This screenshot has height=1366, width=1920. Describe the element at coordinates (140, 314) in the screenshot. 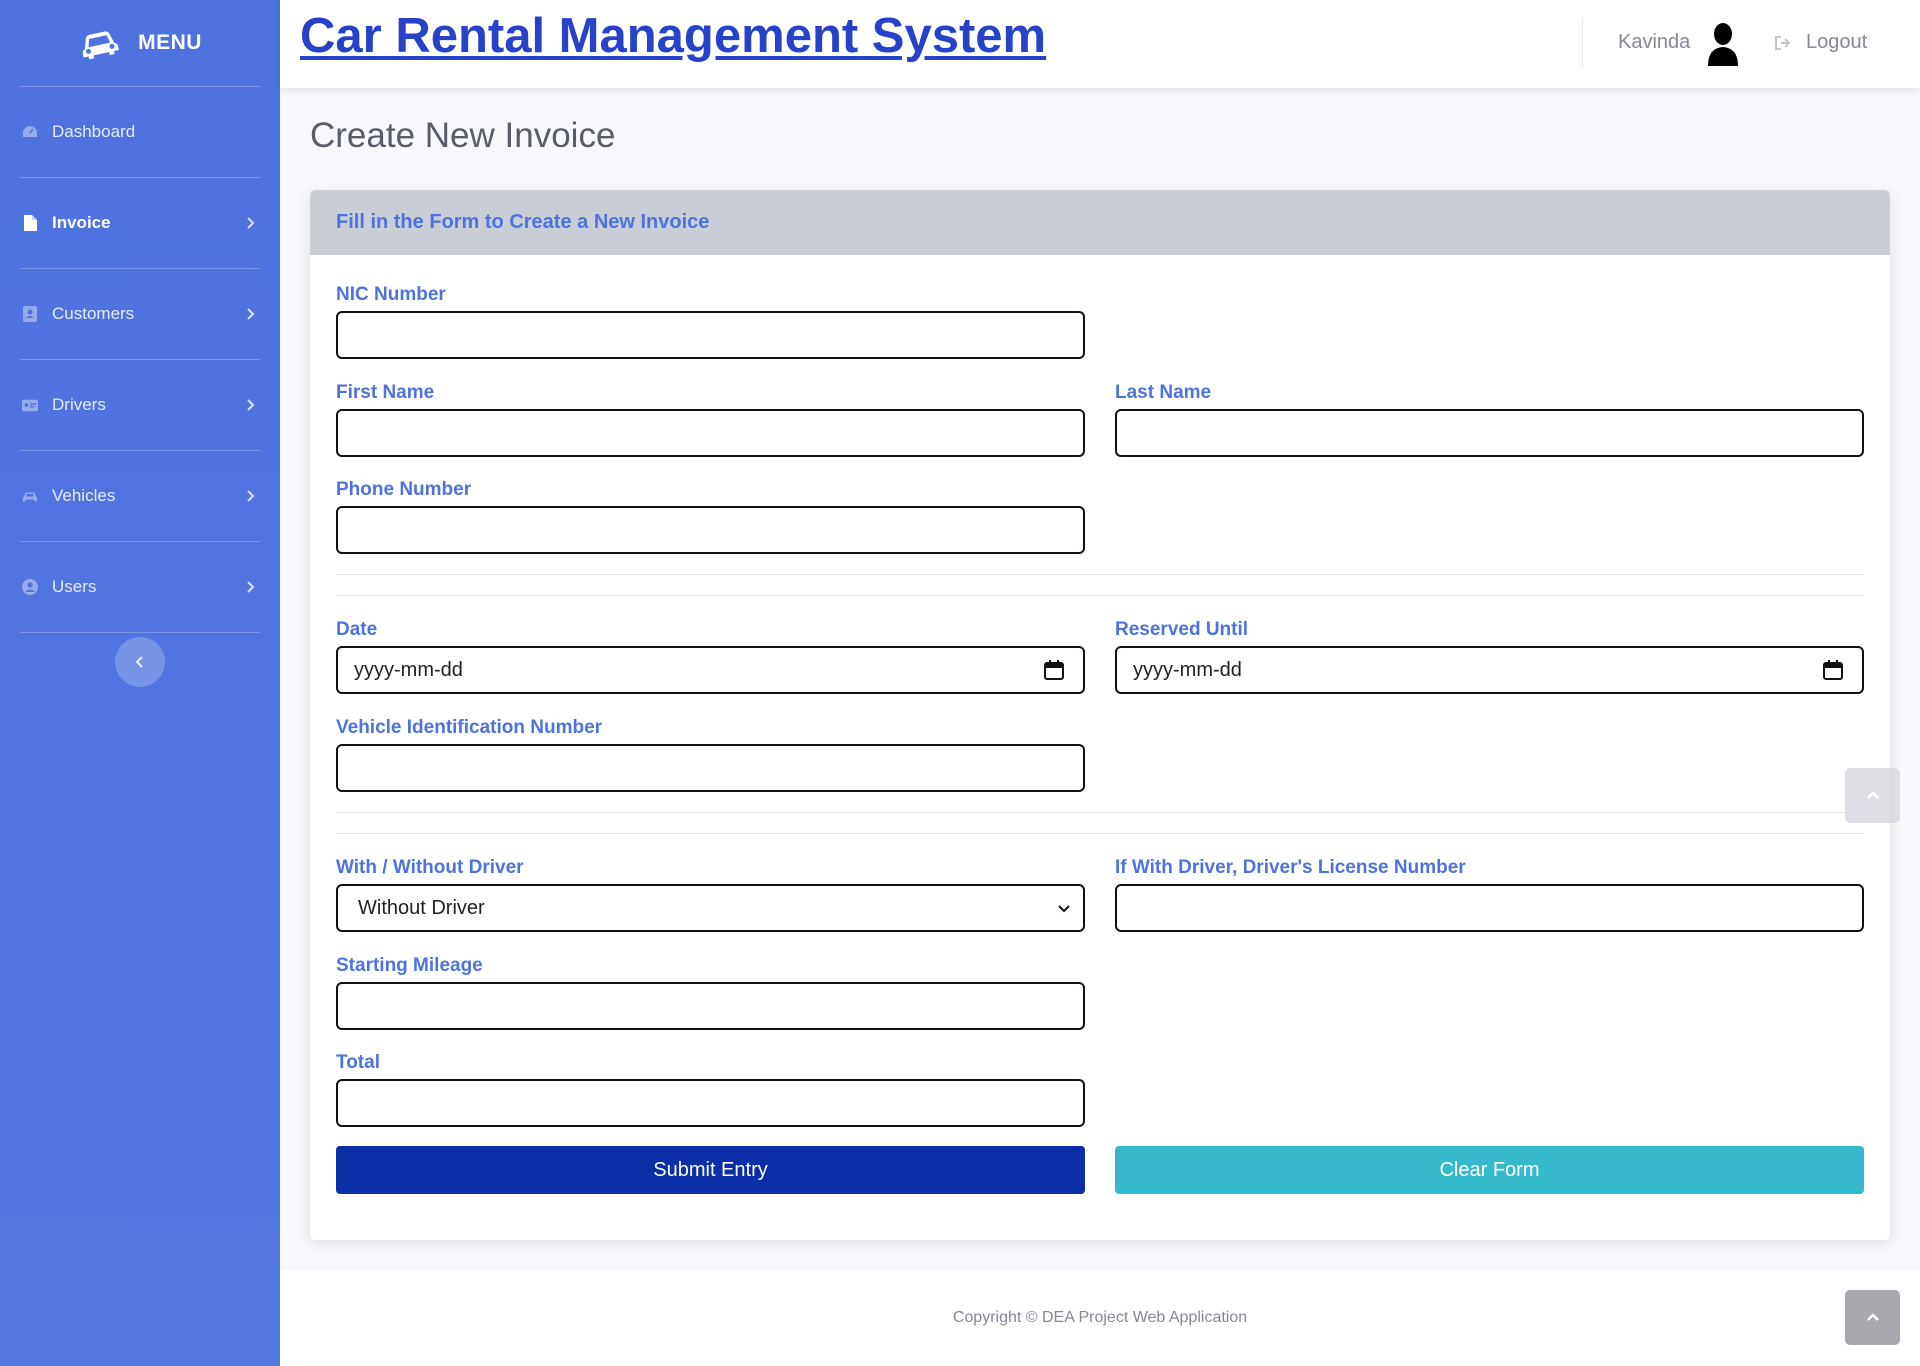

I see `sidebar-item-customers: Customers` at that location.